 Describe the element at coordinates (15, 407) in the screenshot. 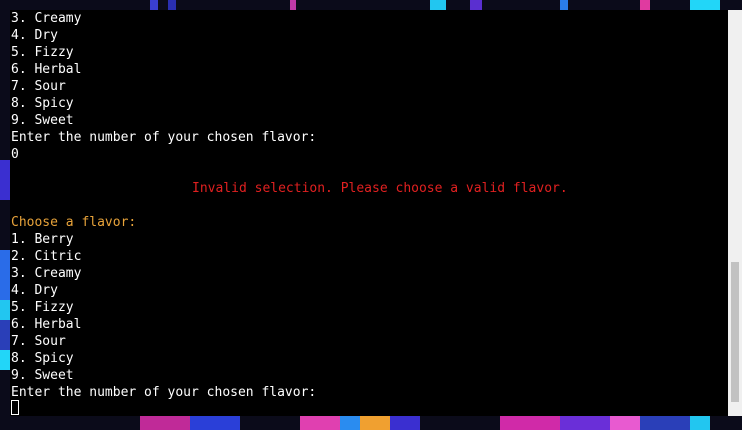

I see `text-cursor` at that location.